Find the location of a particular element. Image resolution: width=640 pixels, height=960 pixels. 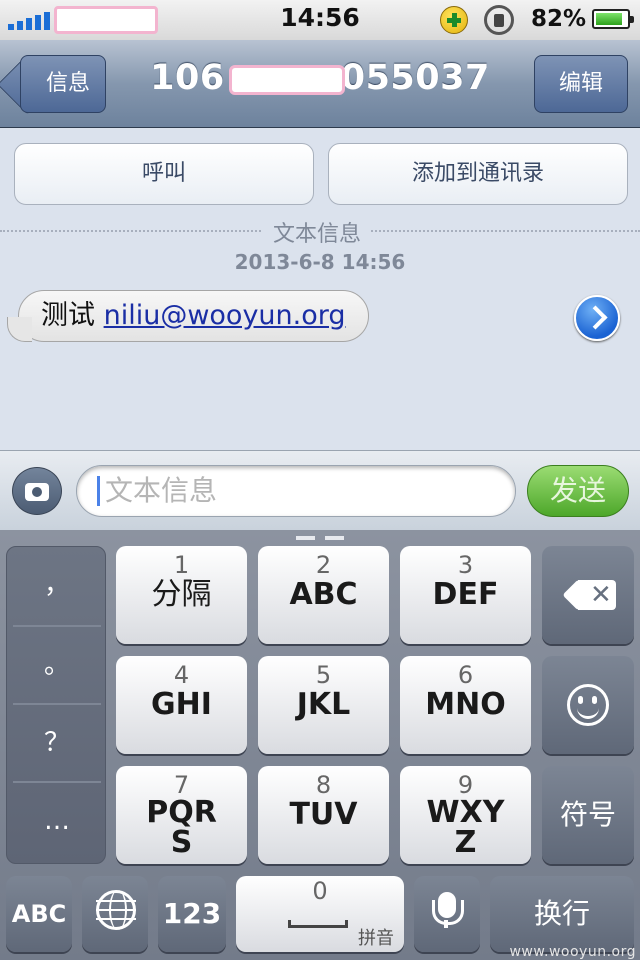

delete-x-icon: ✕ is located at coordinates (601, 595).